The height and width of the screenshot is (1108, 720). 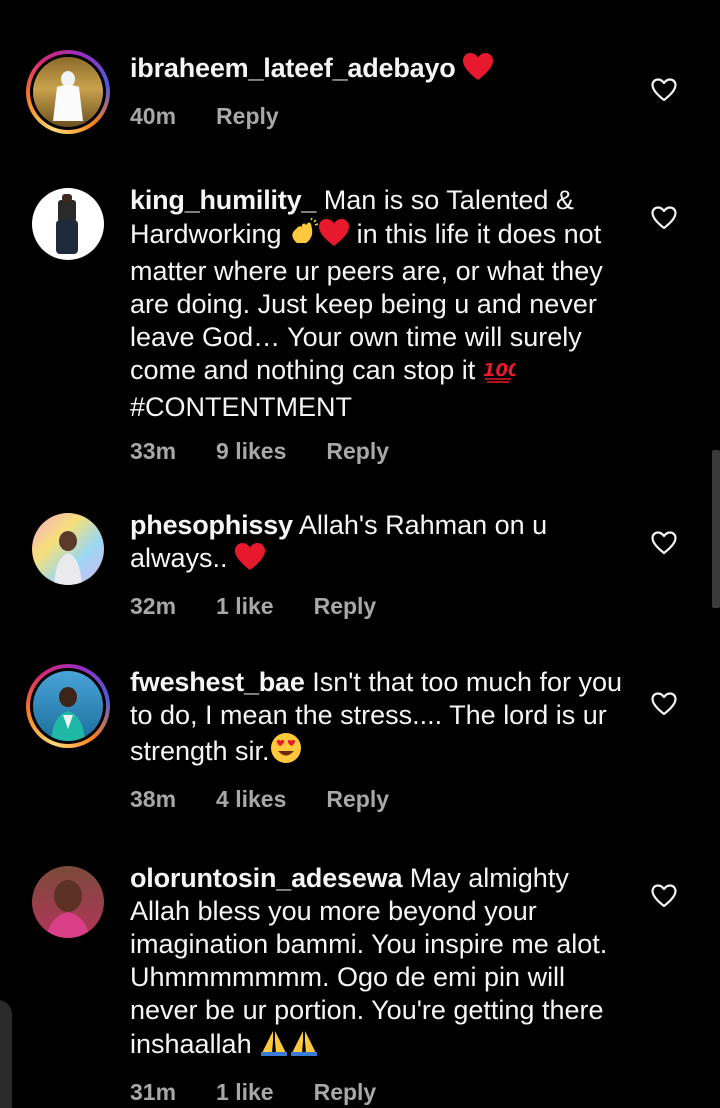 What do you see at coordinates (251, 799) in the screenshot?
I see `likes-count: 4 likes` at bounding box center [251, 799].